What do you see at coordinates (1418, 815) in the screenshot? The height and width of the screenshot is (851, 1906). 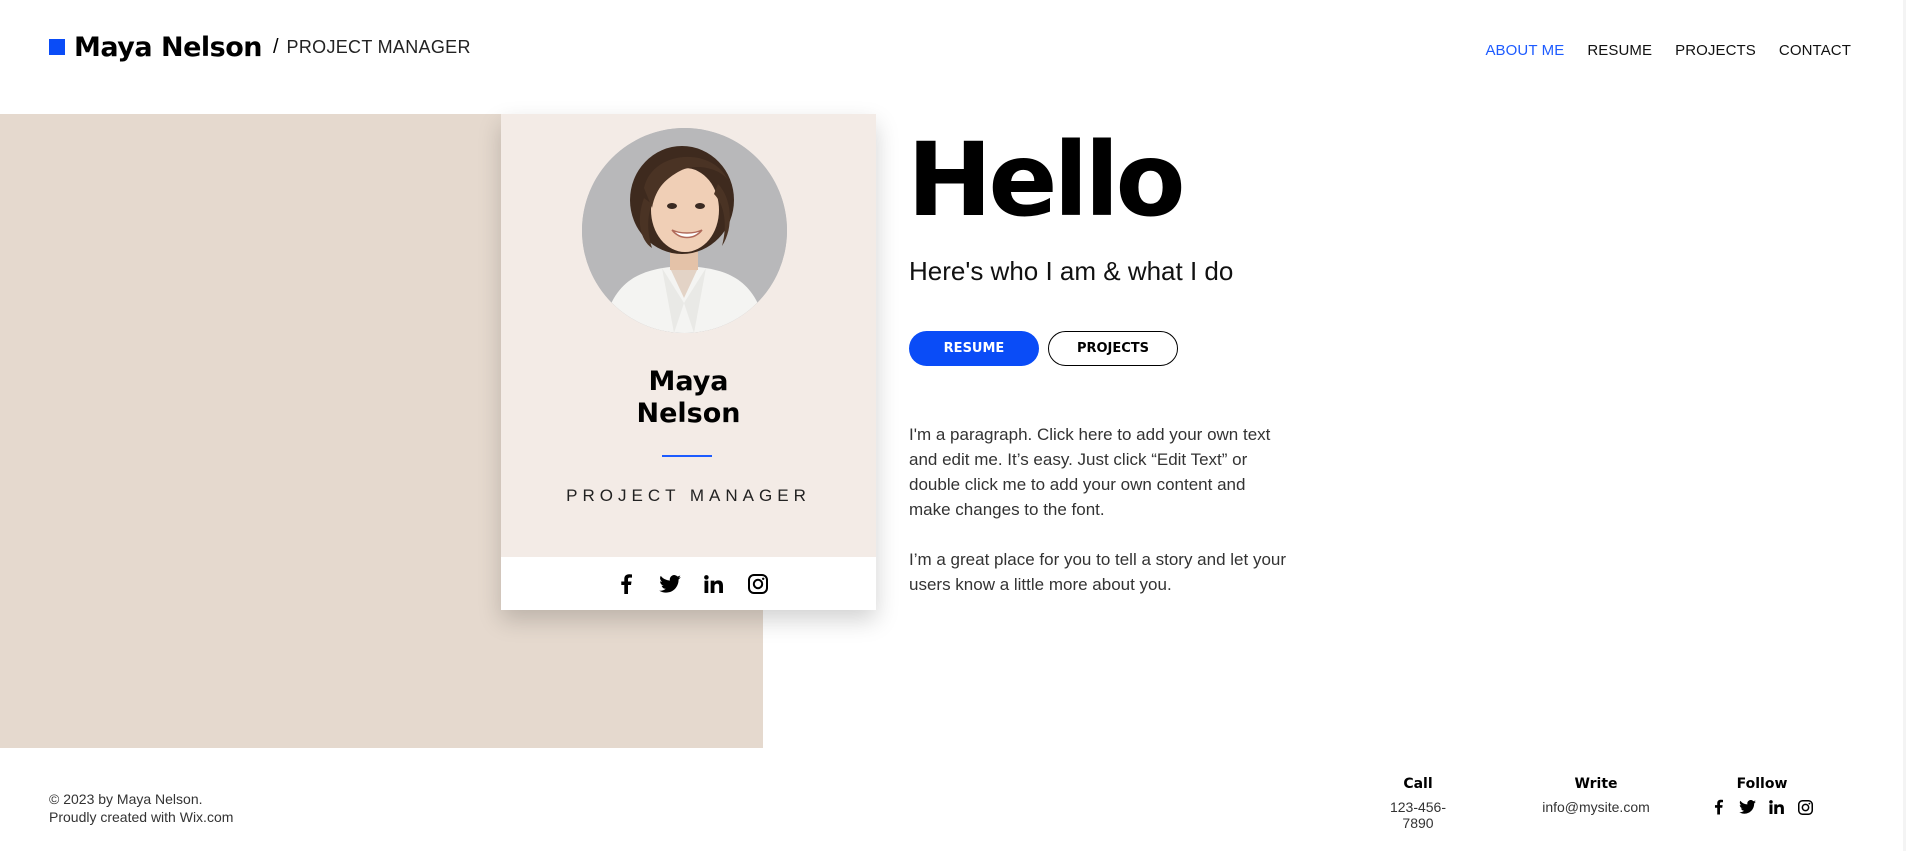 I see `footer-phone: 123-456-7890` at bounding box center [1418, 815].